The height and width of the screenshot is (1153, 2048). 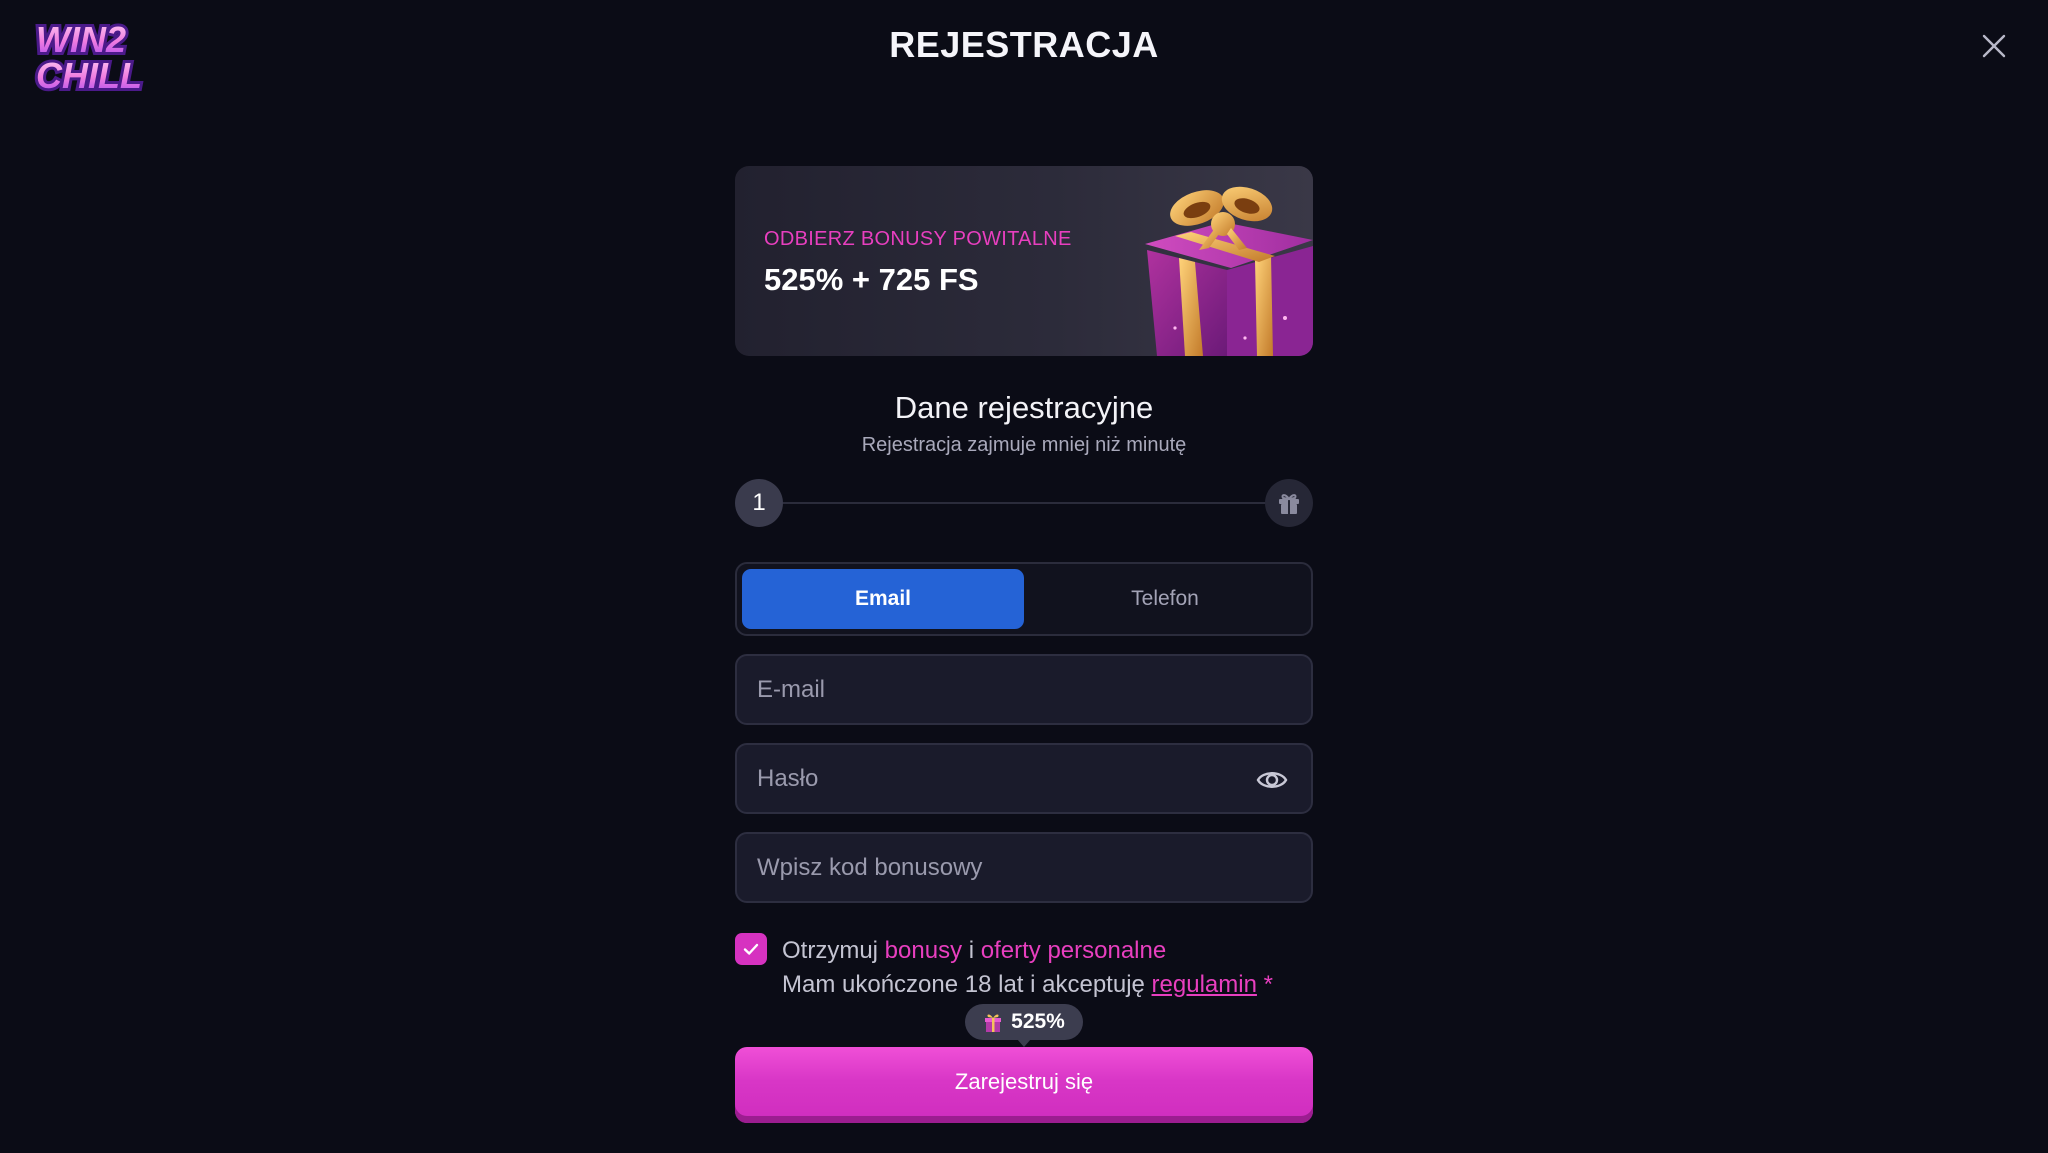 I want to click on email-field-container, so click(x=1024, y=689).